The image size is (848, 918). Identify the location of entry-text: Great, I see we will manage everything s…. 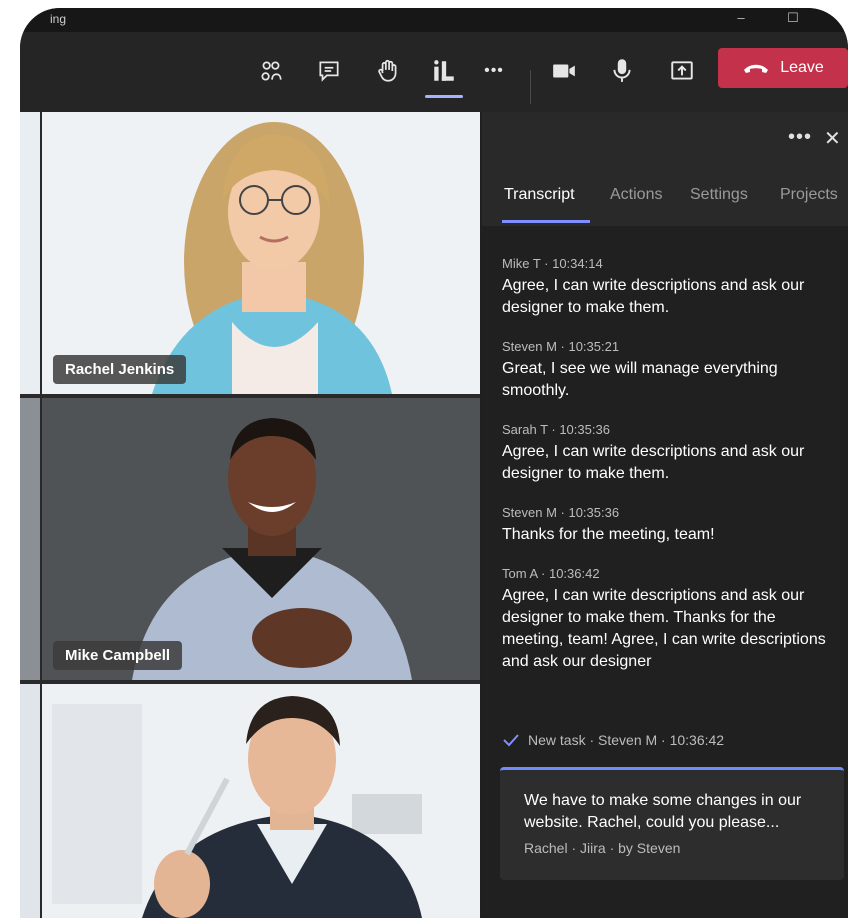
(640, 379).